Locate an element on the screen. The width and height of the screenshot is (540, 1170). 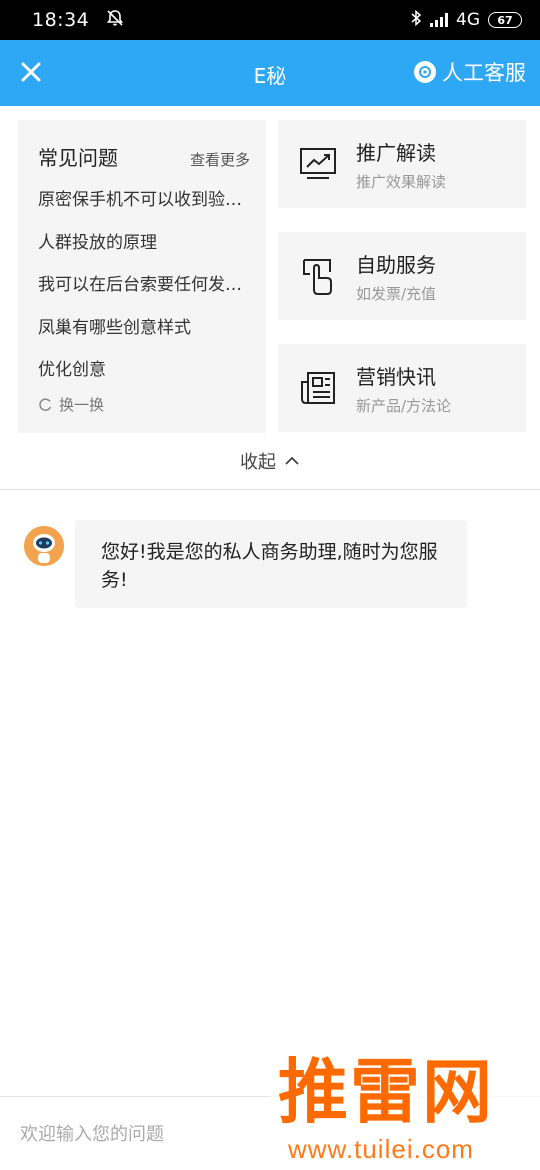
network-type: 4G is located at coordinates (468, 20).